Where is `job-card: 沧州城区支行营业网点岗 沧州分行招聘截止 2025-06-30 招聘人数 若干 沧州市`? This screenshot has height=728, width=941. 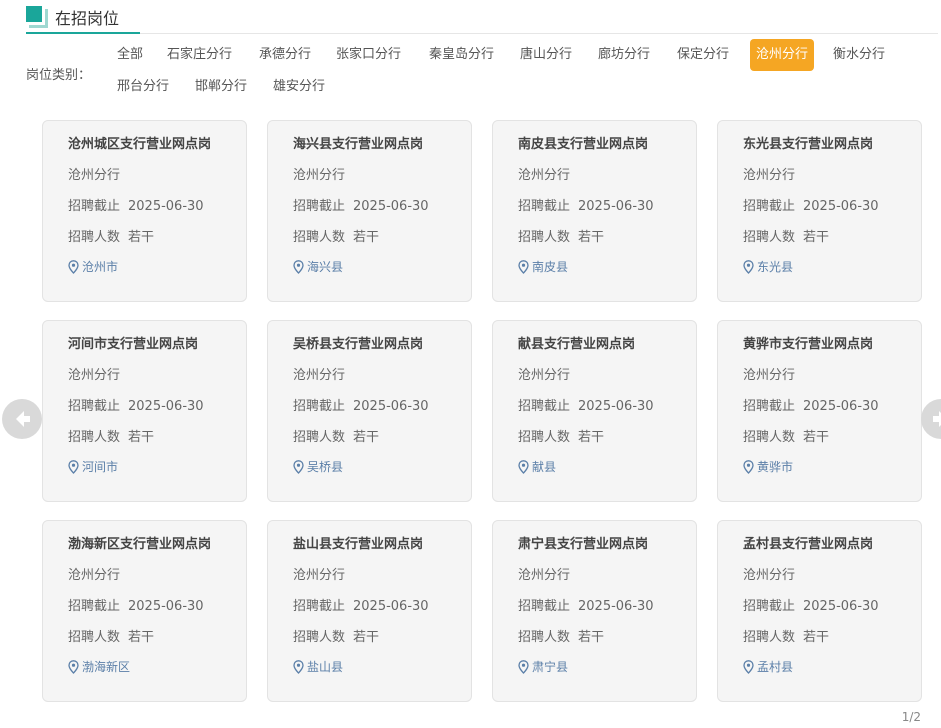
job-card: 沧州城区支行营业网点岗 沧州分行招聘截止 2025-06-30 招聘人数 若干 沧州市 is located at coordinates (144, 211).